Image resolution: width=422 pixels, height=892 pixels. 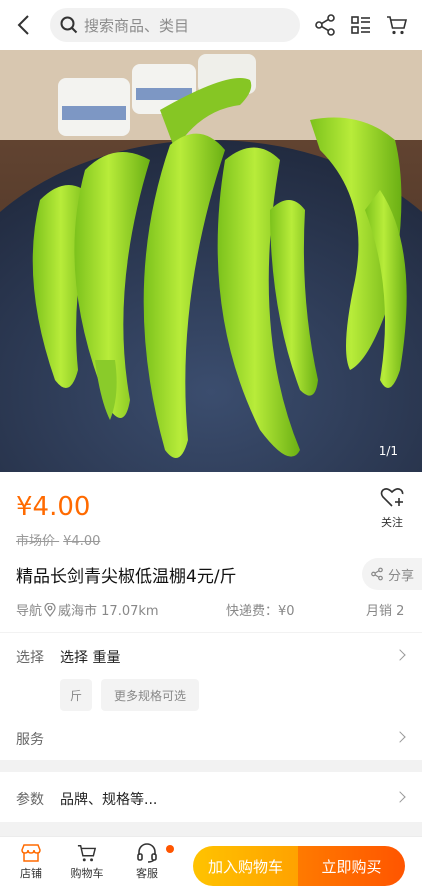 I want to click on params-label: 参数, so click(x=30, y=800).